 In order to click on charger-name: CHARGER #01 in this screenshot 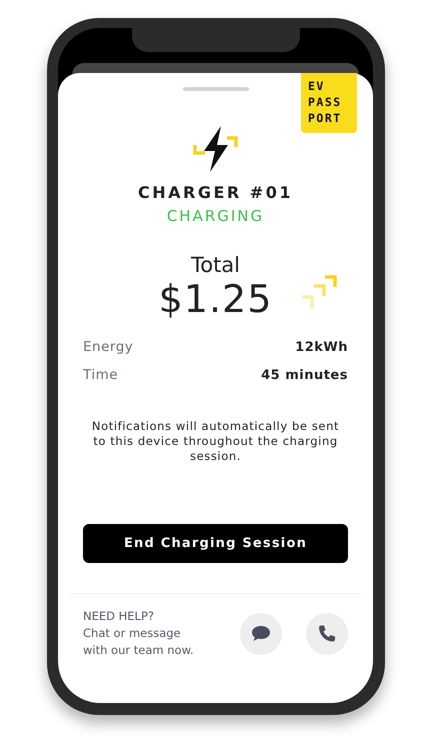, I will do `click(215, 192)`.